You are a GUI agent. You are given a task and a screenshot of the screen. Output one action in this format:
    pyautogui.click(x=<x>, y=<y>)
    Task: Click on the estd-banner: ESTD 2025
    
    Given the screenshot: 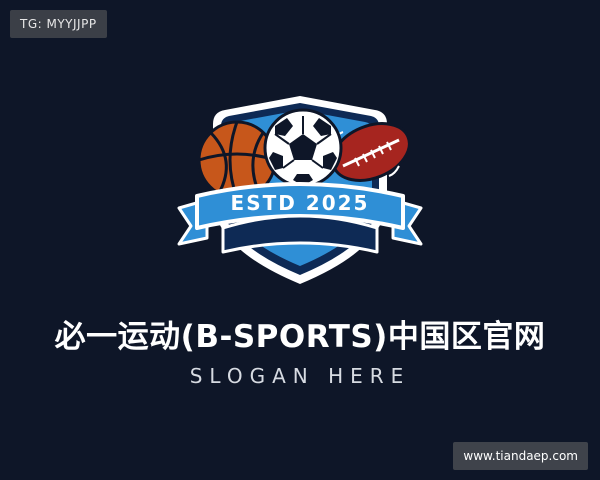 What is the action you would take?
    pyautogui.click(x=300, y=218)
    